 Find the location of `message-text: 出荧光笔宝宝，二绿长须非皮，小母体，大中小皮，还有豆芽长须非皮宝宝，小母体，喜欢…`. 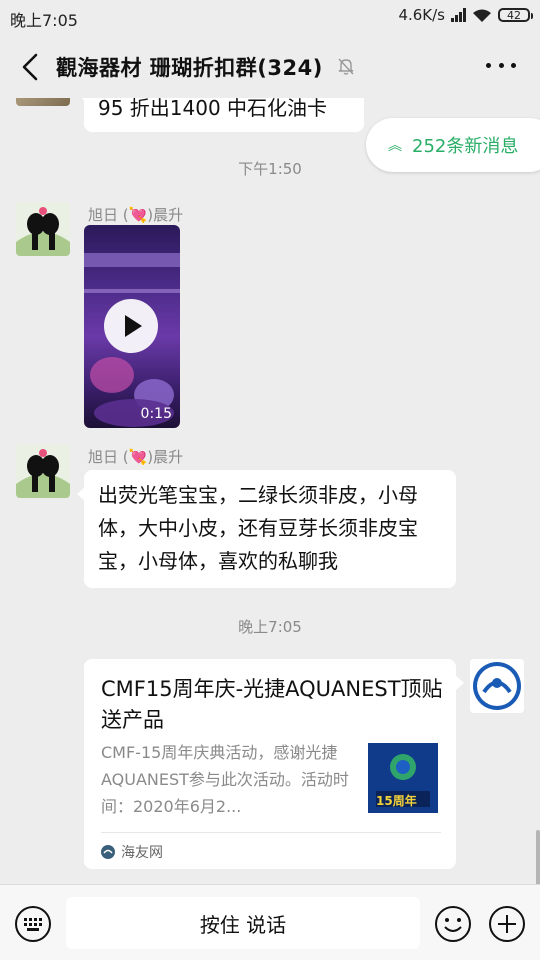

message-text: 出荧光笔宝宝，二绿长须非皮，小母体，大中小皮，还有豆芽长须非皮宝宝，小母体，喜欢… is located at coordinates (258, 528).